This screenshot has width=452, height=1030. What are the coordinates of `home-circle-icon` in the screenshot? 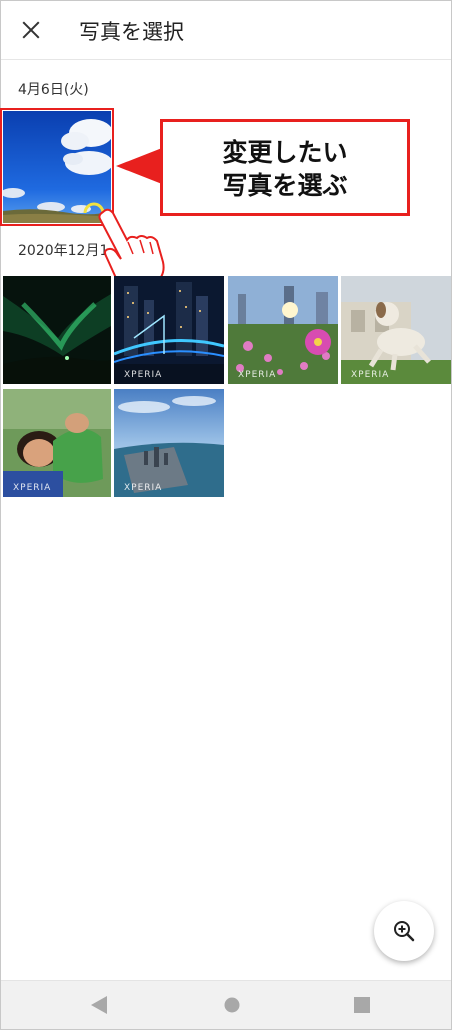 It's located at (232, 1005).